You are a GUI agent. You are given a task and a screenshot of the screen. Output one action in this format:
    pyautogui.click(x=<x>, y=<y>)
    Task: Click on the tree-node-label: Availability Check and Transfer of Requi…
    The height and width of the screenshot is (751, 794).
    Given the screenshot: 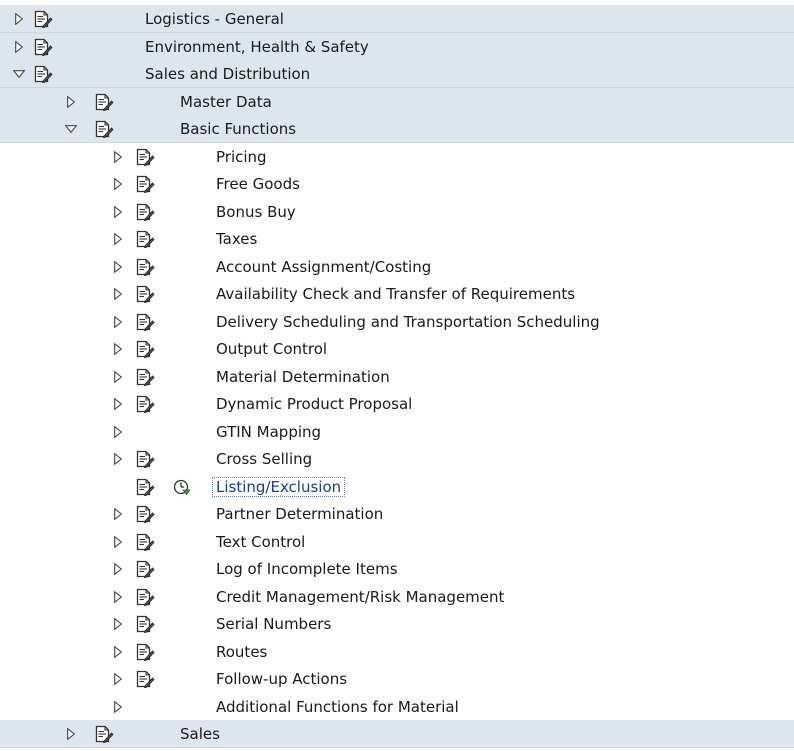 What is the action you would take?
    pyautogui.click(x=395, y=294)
    